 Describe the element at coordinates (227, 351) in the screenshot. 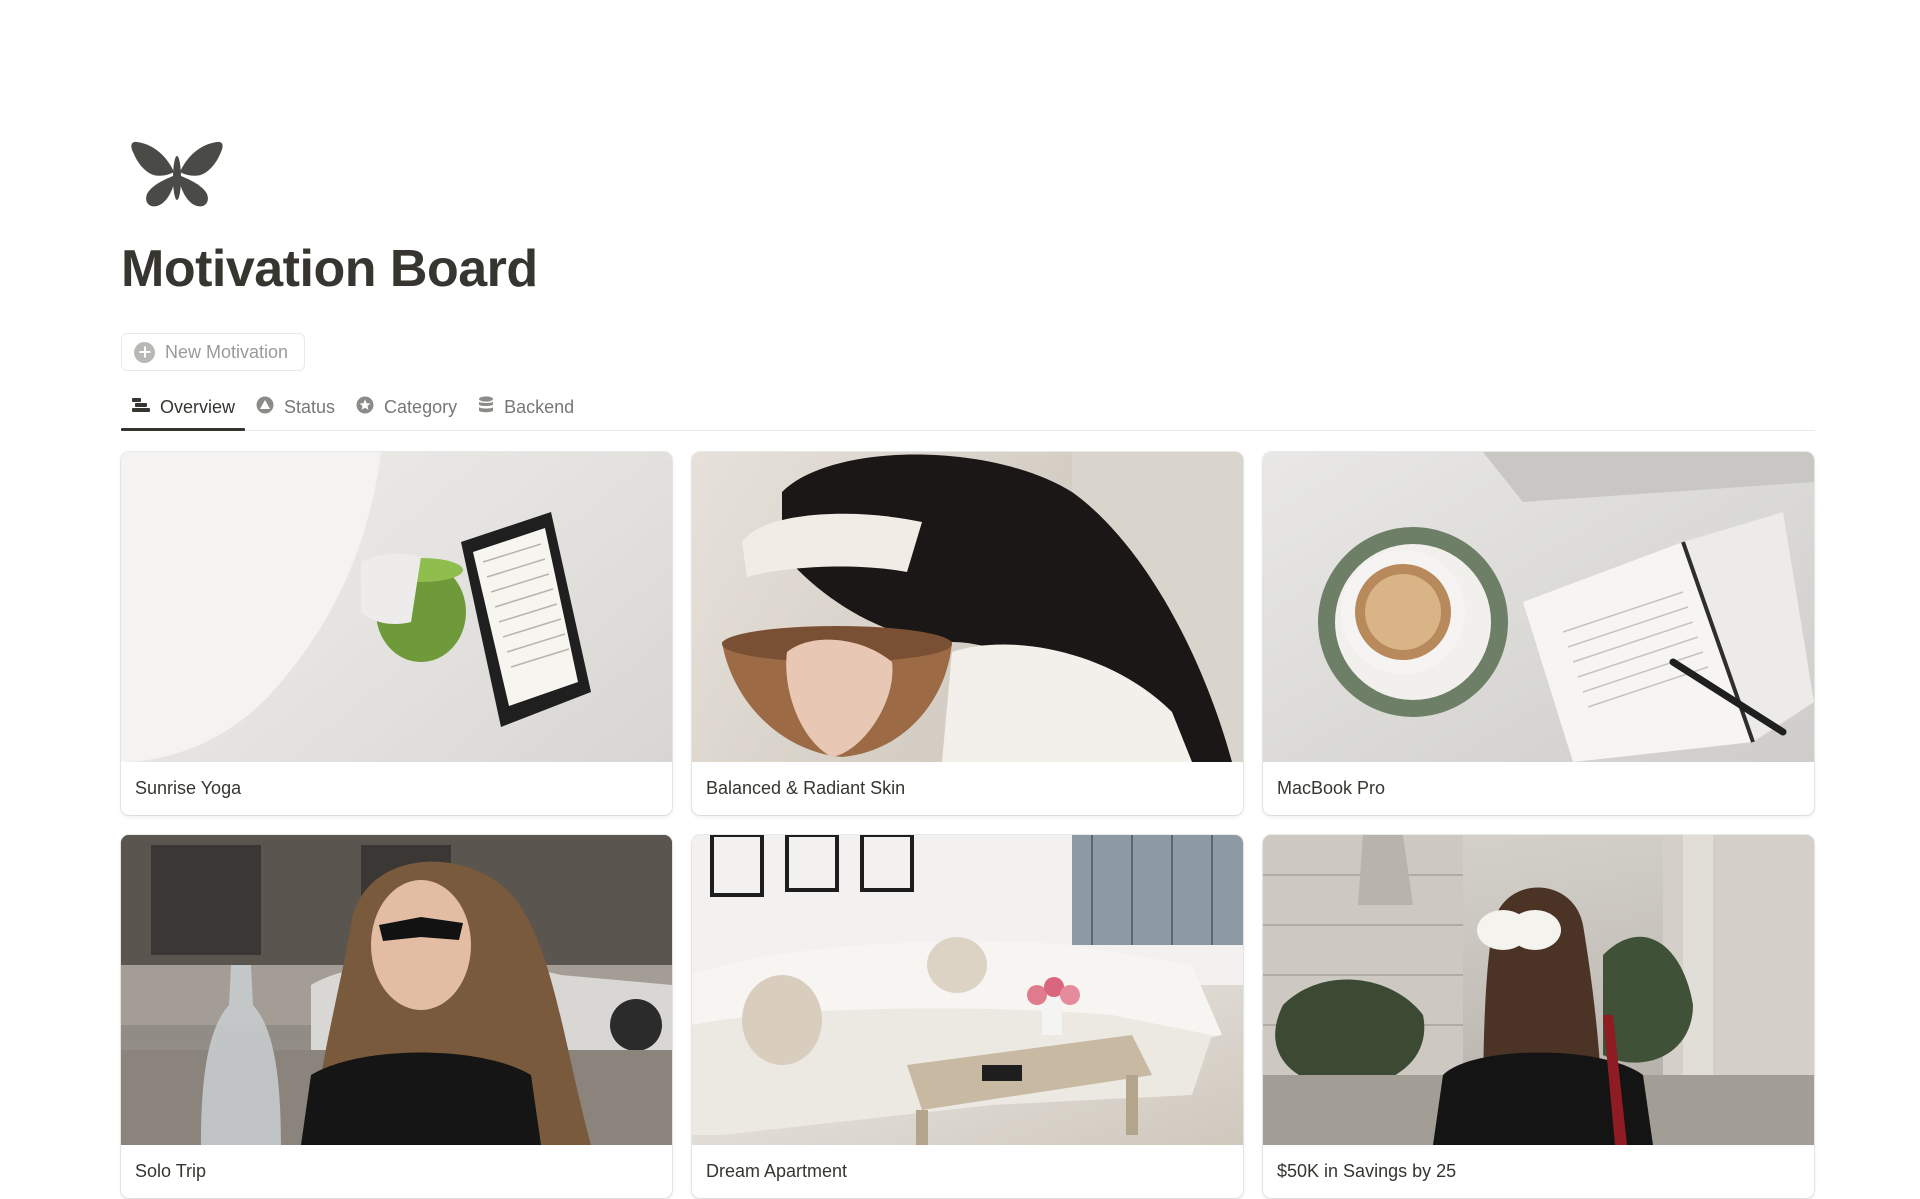

I see `new-motivation-label: New Motivation` at that location.